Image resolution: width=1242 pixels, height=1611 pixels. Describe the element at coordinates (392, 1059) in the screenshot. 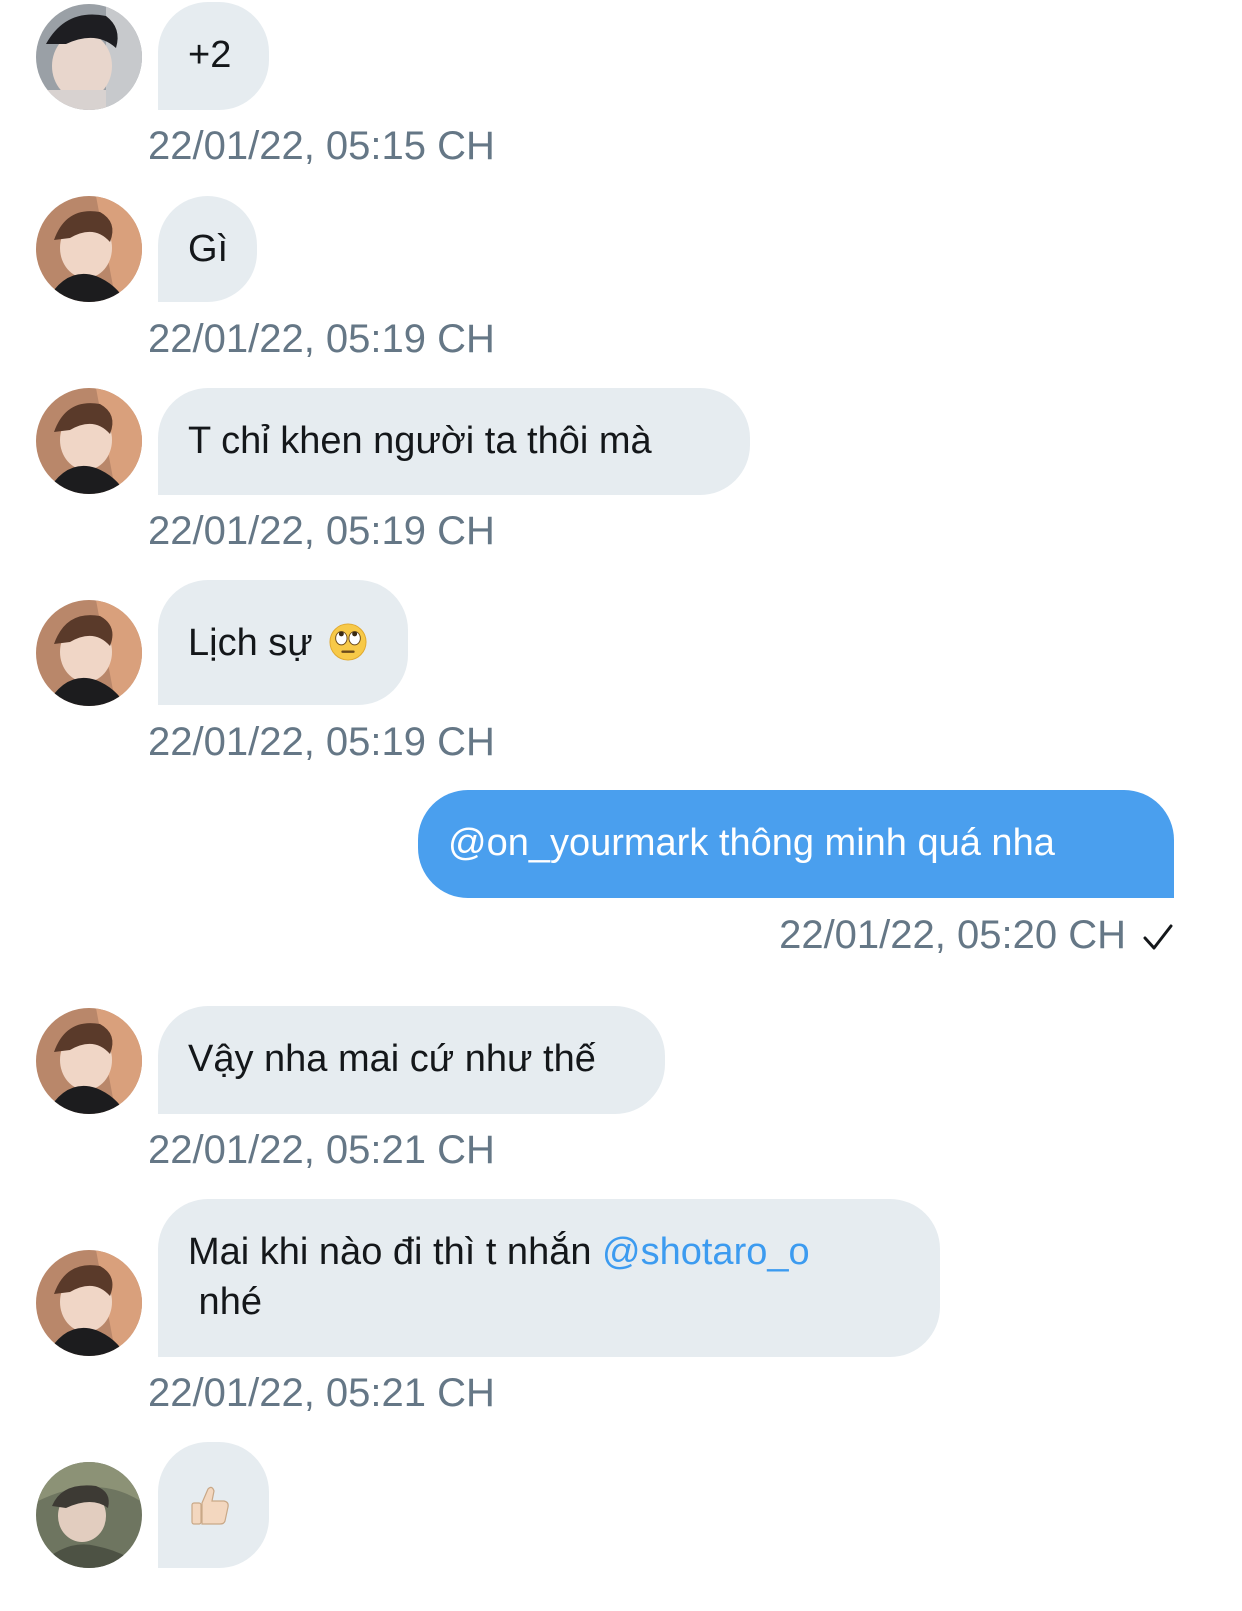

I see `message-text: Vậy nha mai cứ như thế` at that location.